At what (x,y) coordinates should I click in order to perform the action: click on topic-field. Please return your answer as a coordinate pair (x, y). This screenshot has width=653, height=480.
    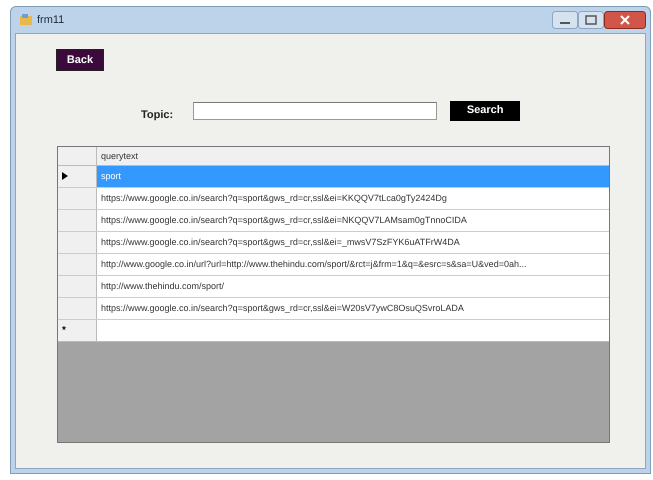
    Looking at the image, I should click on (315, 111).